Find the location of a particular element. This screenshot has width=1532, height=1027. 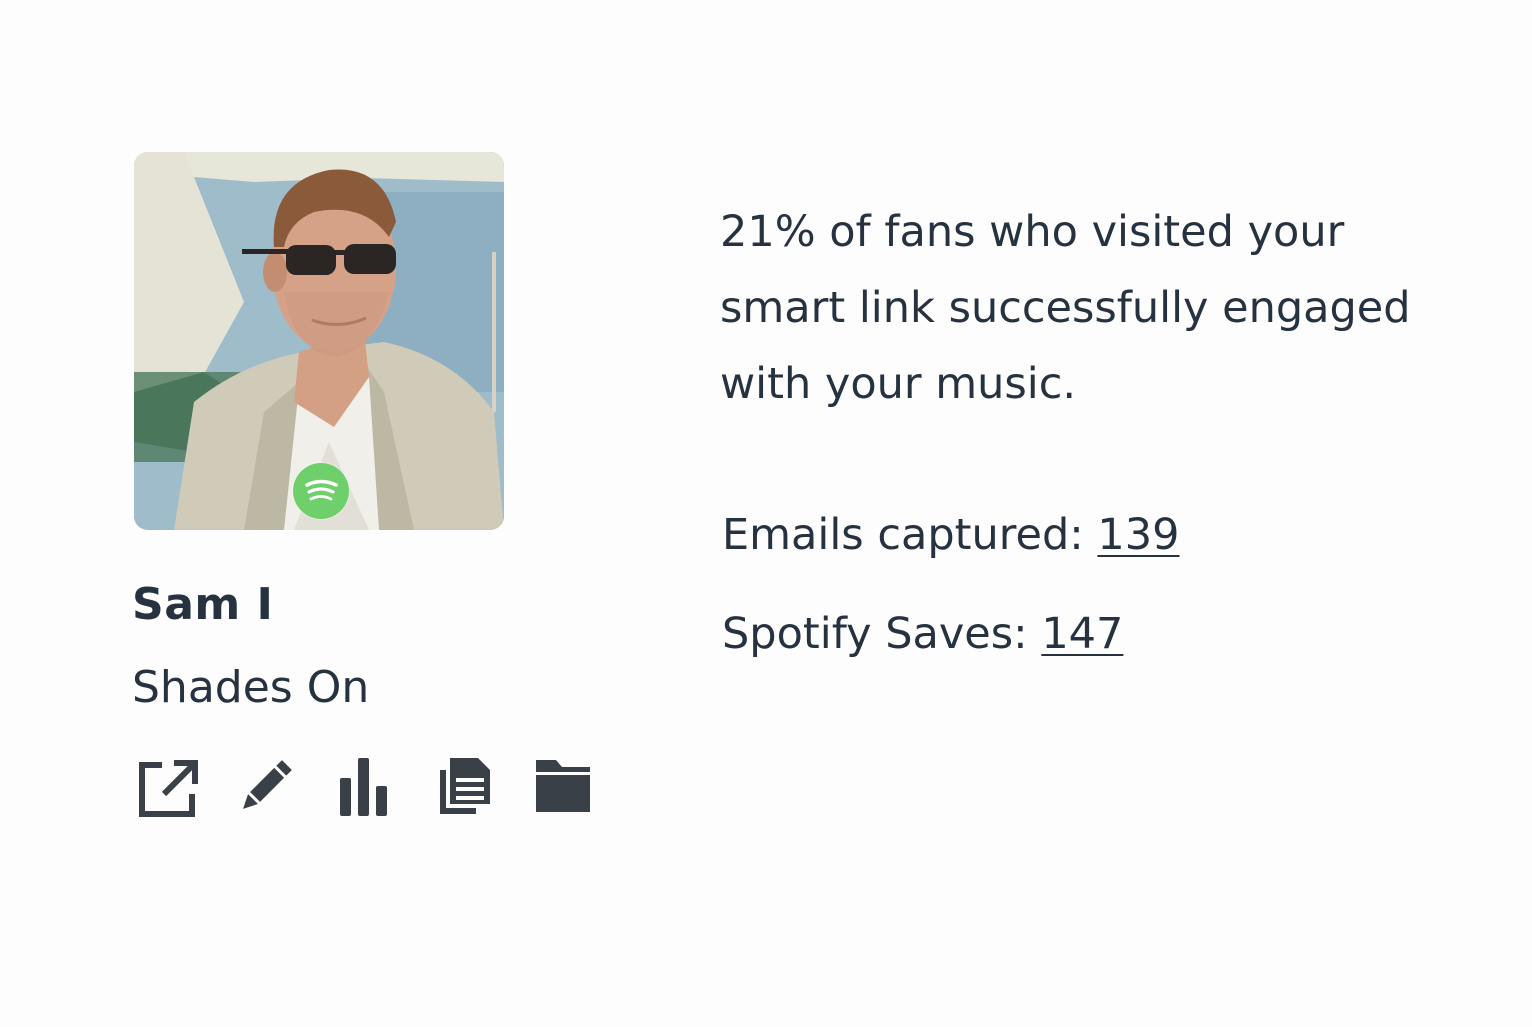

external-link-icon is located at coordinates (167, 787).